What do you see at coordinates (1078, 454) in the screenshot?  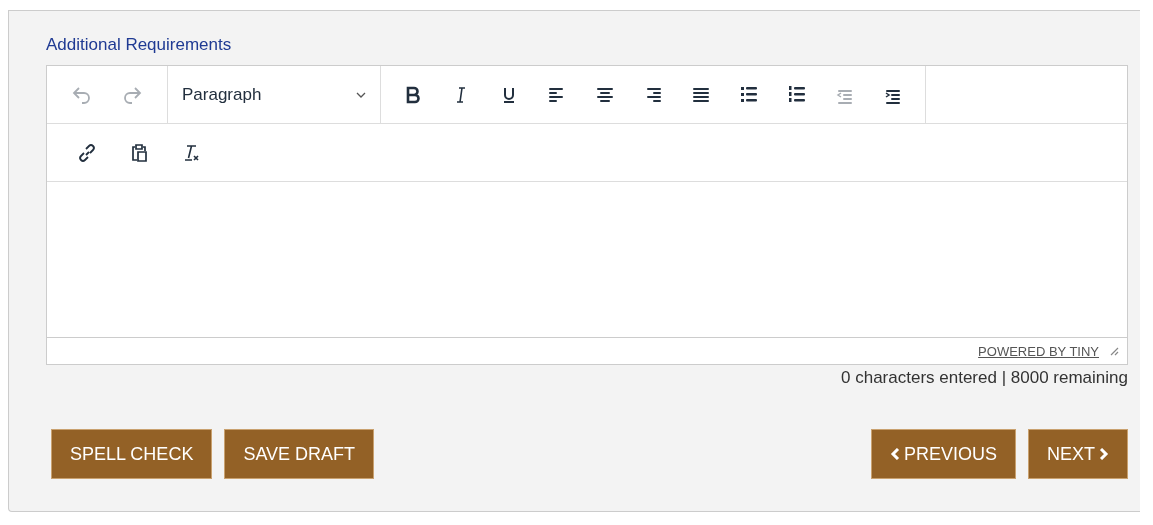 I see `next-button: NEXT` at bounding box center [1078, 454].